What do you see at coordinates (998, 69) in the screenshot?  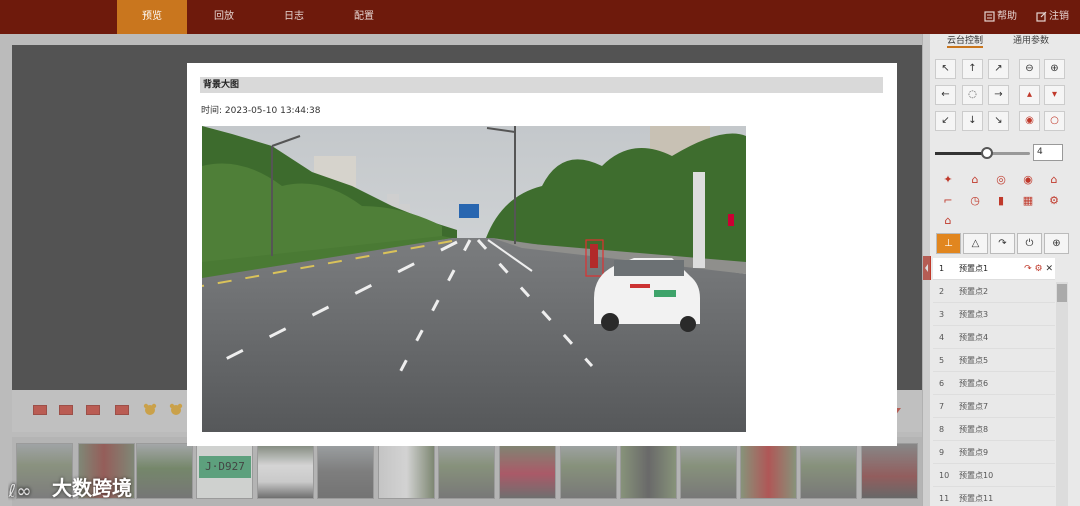 I see `pan-up-right-button: ↗` at bounding box center [998, 69].